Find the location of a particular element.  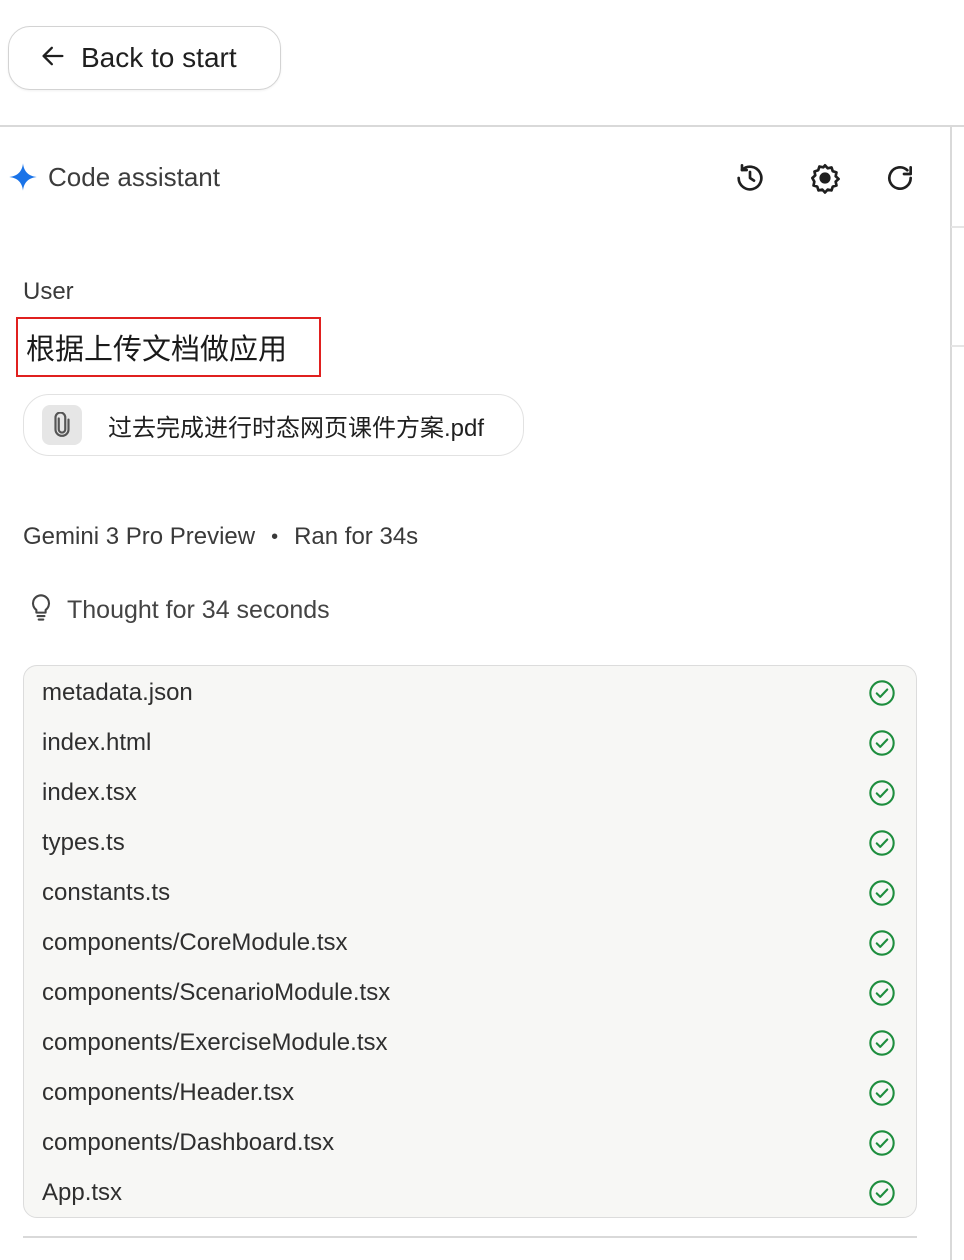

user-message-highlight: 根据上传文档做应用 is located at coordinates (168, 347).